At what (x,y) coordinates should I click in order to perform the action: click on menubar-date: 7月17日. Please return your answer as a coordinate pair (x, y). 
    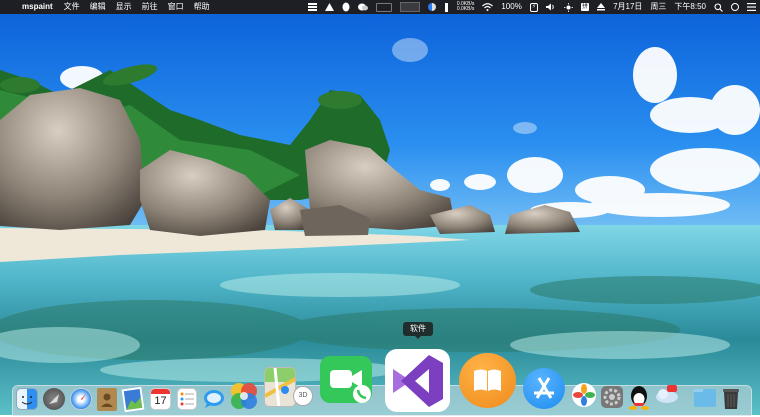
    Looking at the image, I should click on (627, 7).